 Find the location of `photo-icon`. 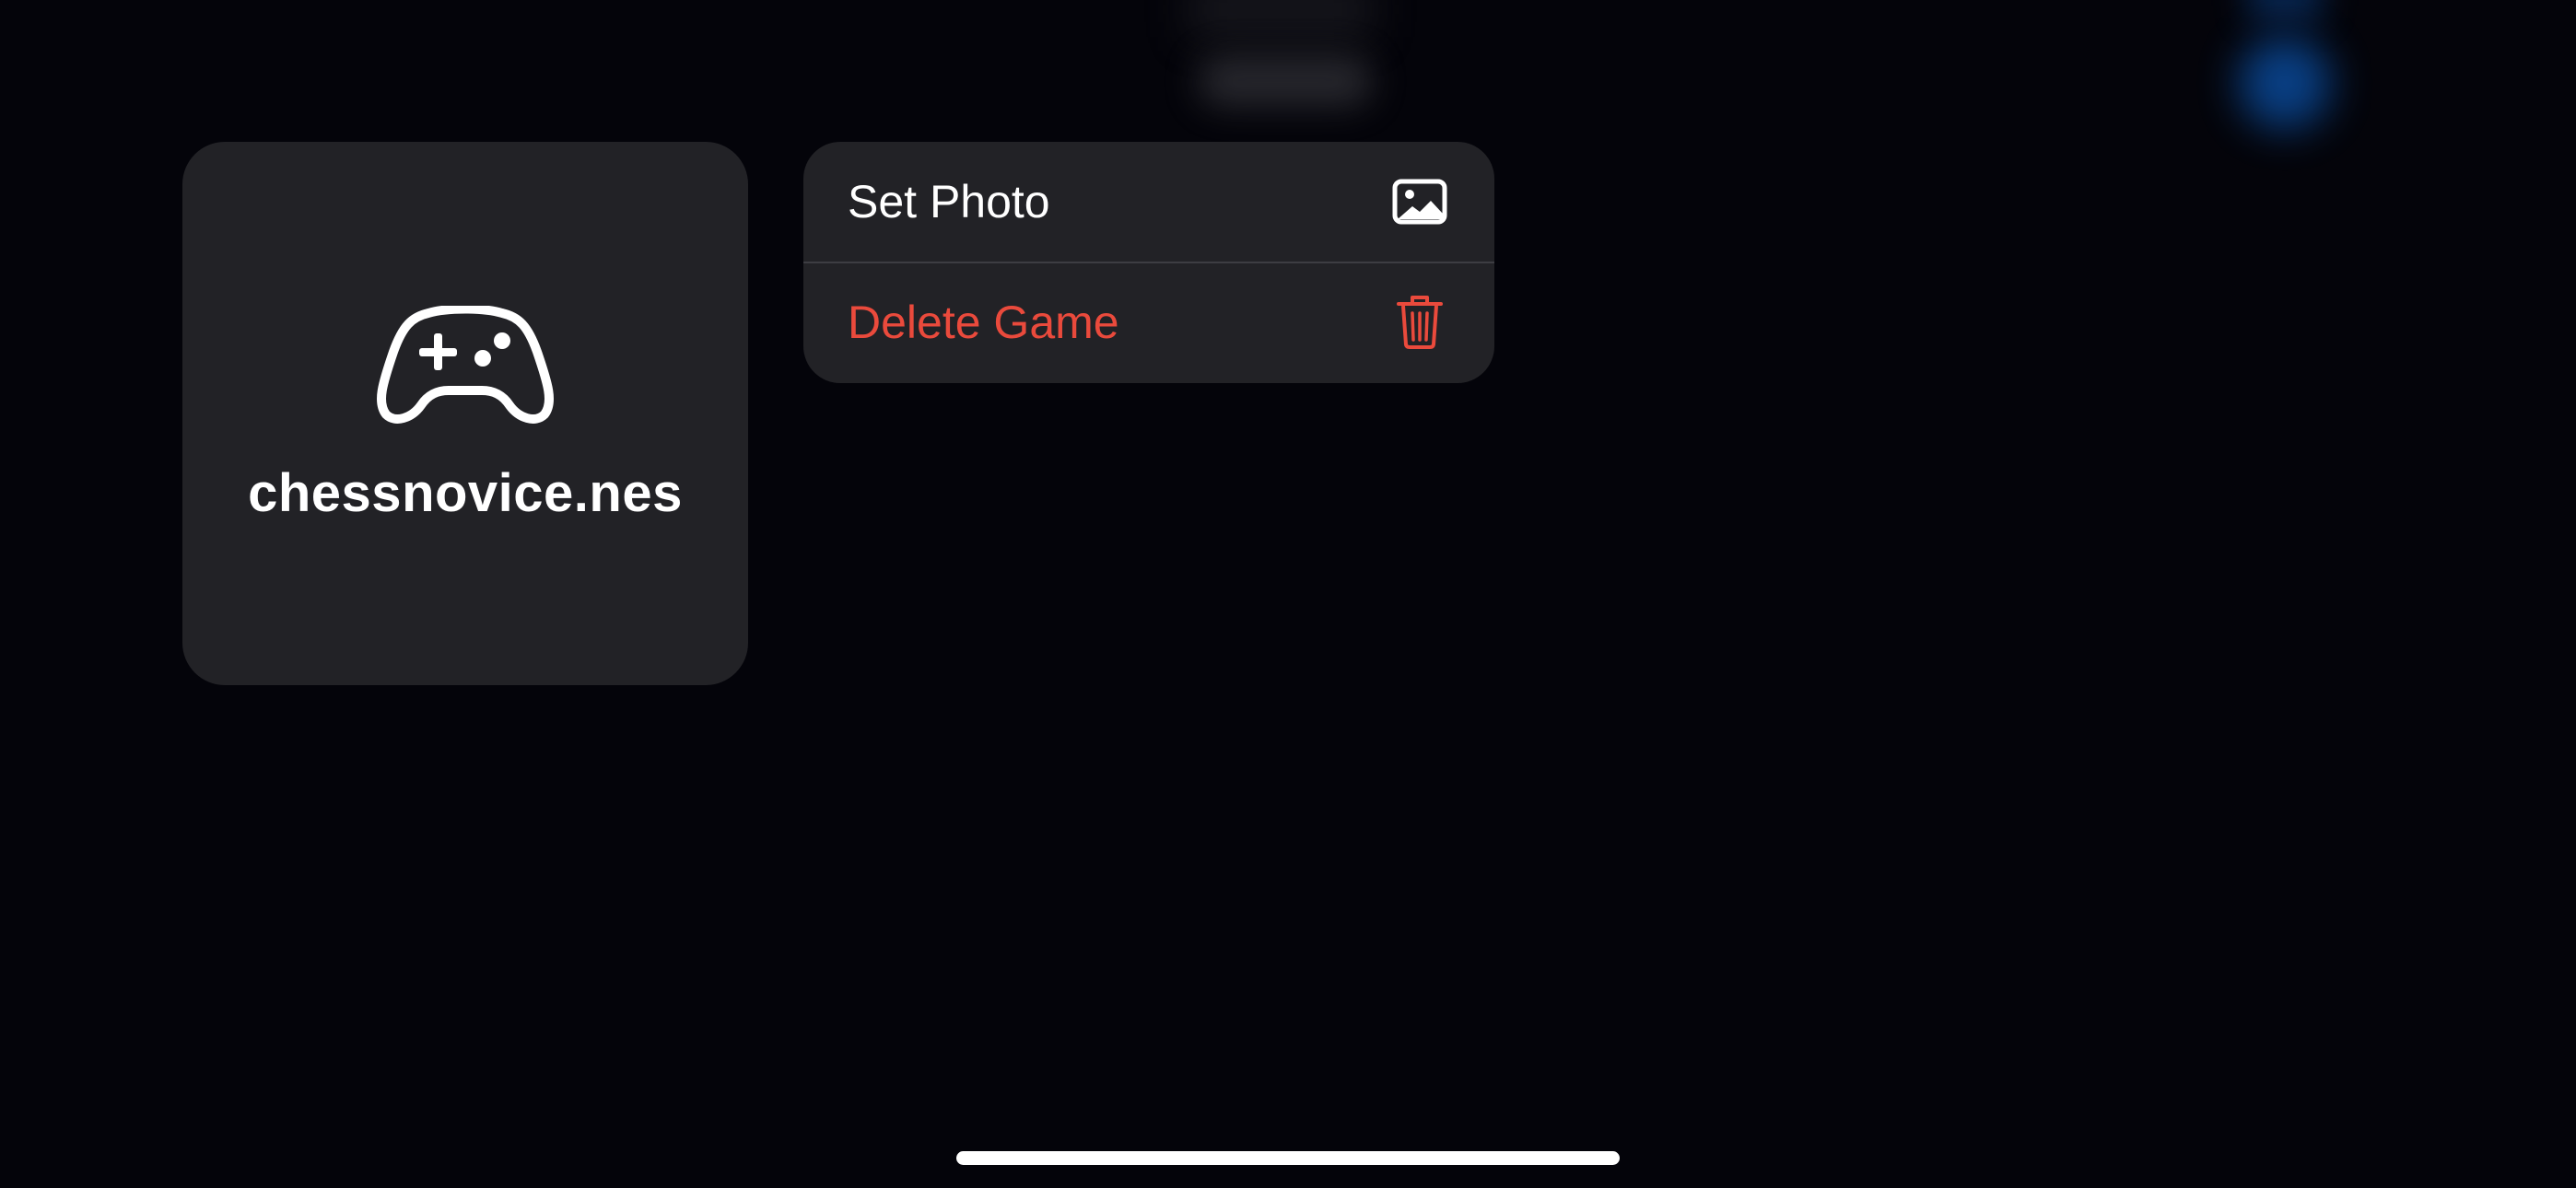

photo-icon is located at coordinates (1419, 201).